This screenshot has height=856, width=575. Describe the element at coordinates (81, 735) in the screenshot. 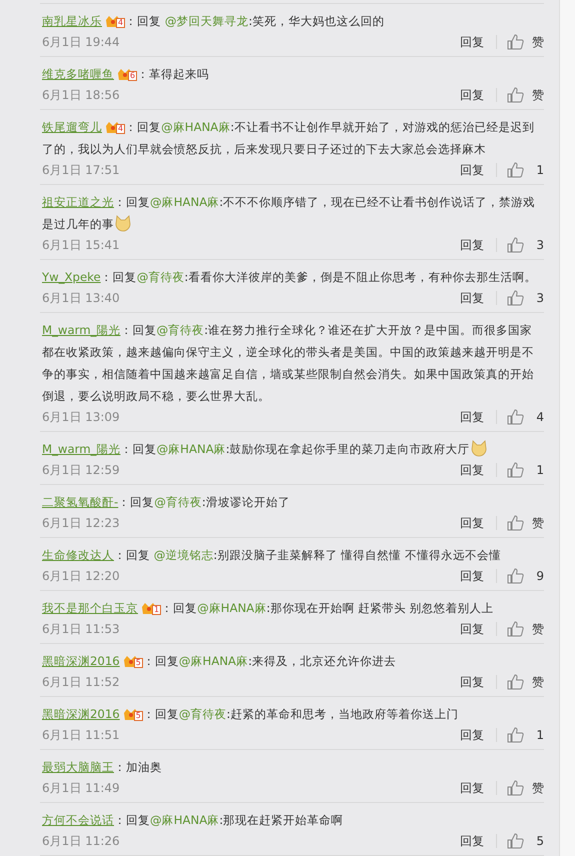

I see `timestamp: 6月1日 11:51` at that location.